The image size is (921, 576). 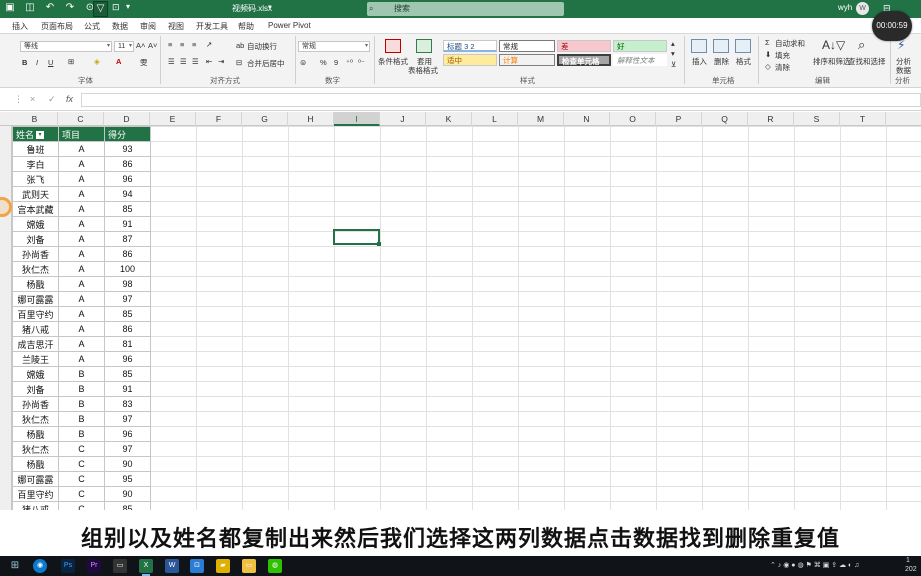 I want to click on recorder-icon: ⊡, so click(x=197, y=566).